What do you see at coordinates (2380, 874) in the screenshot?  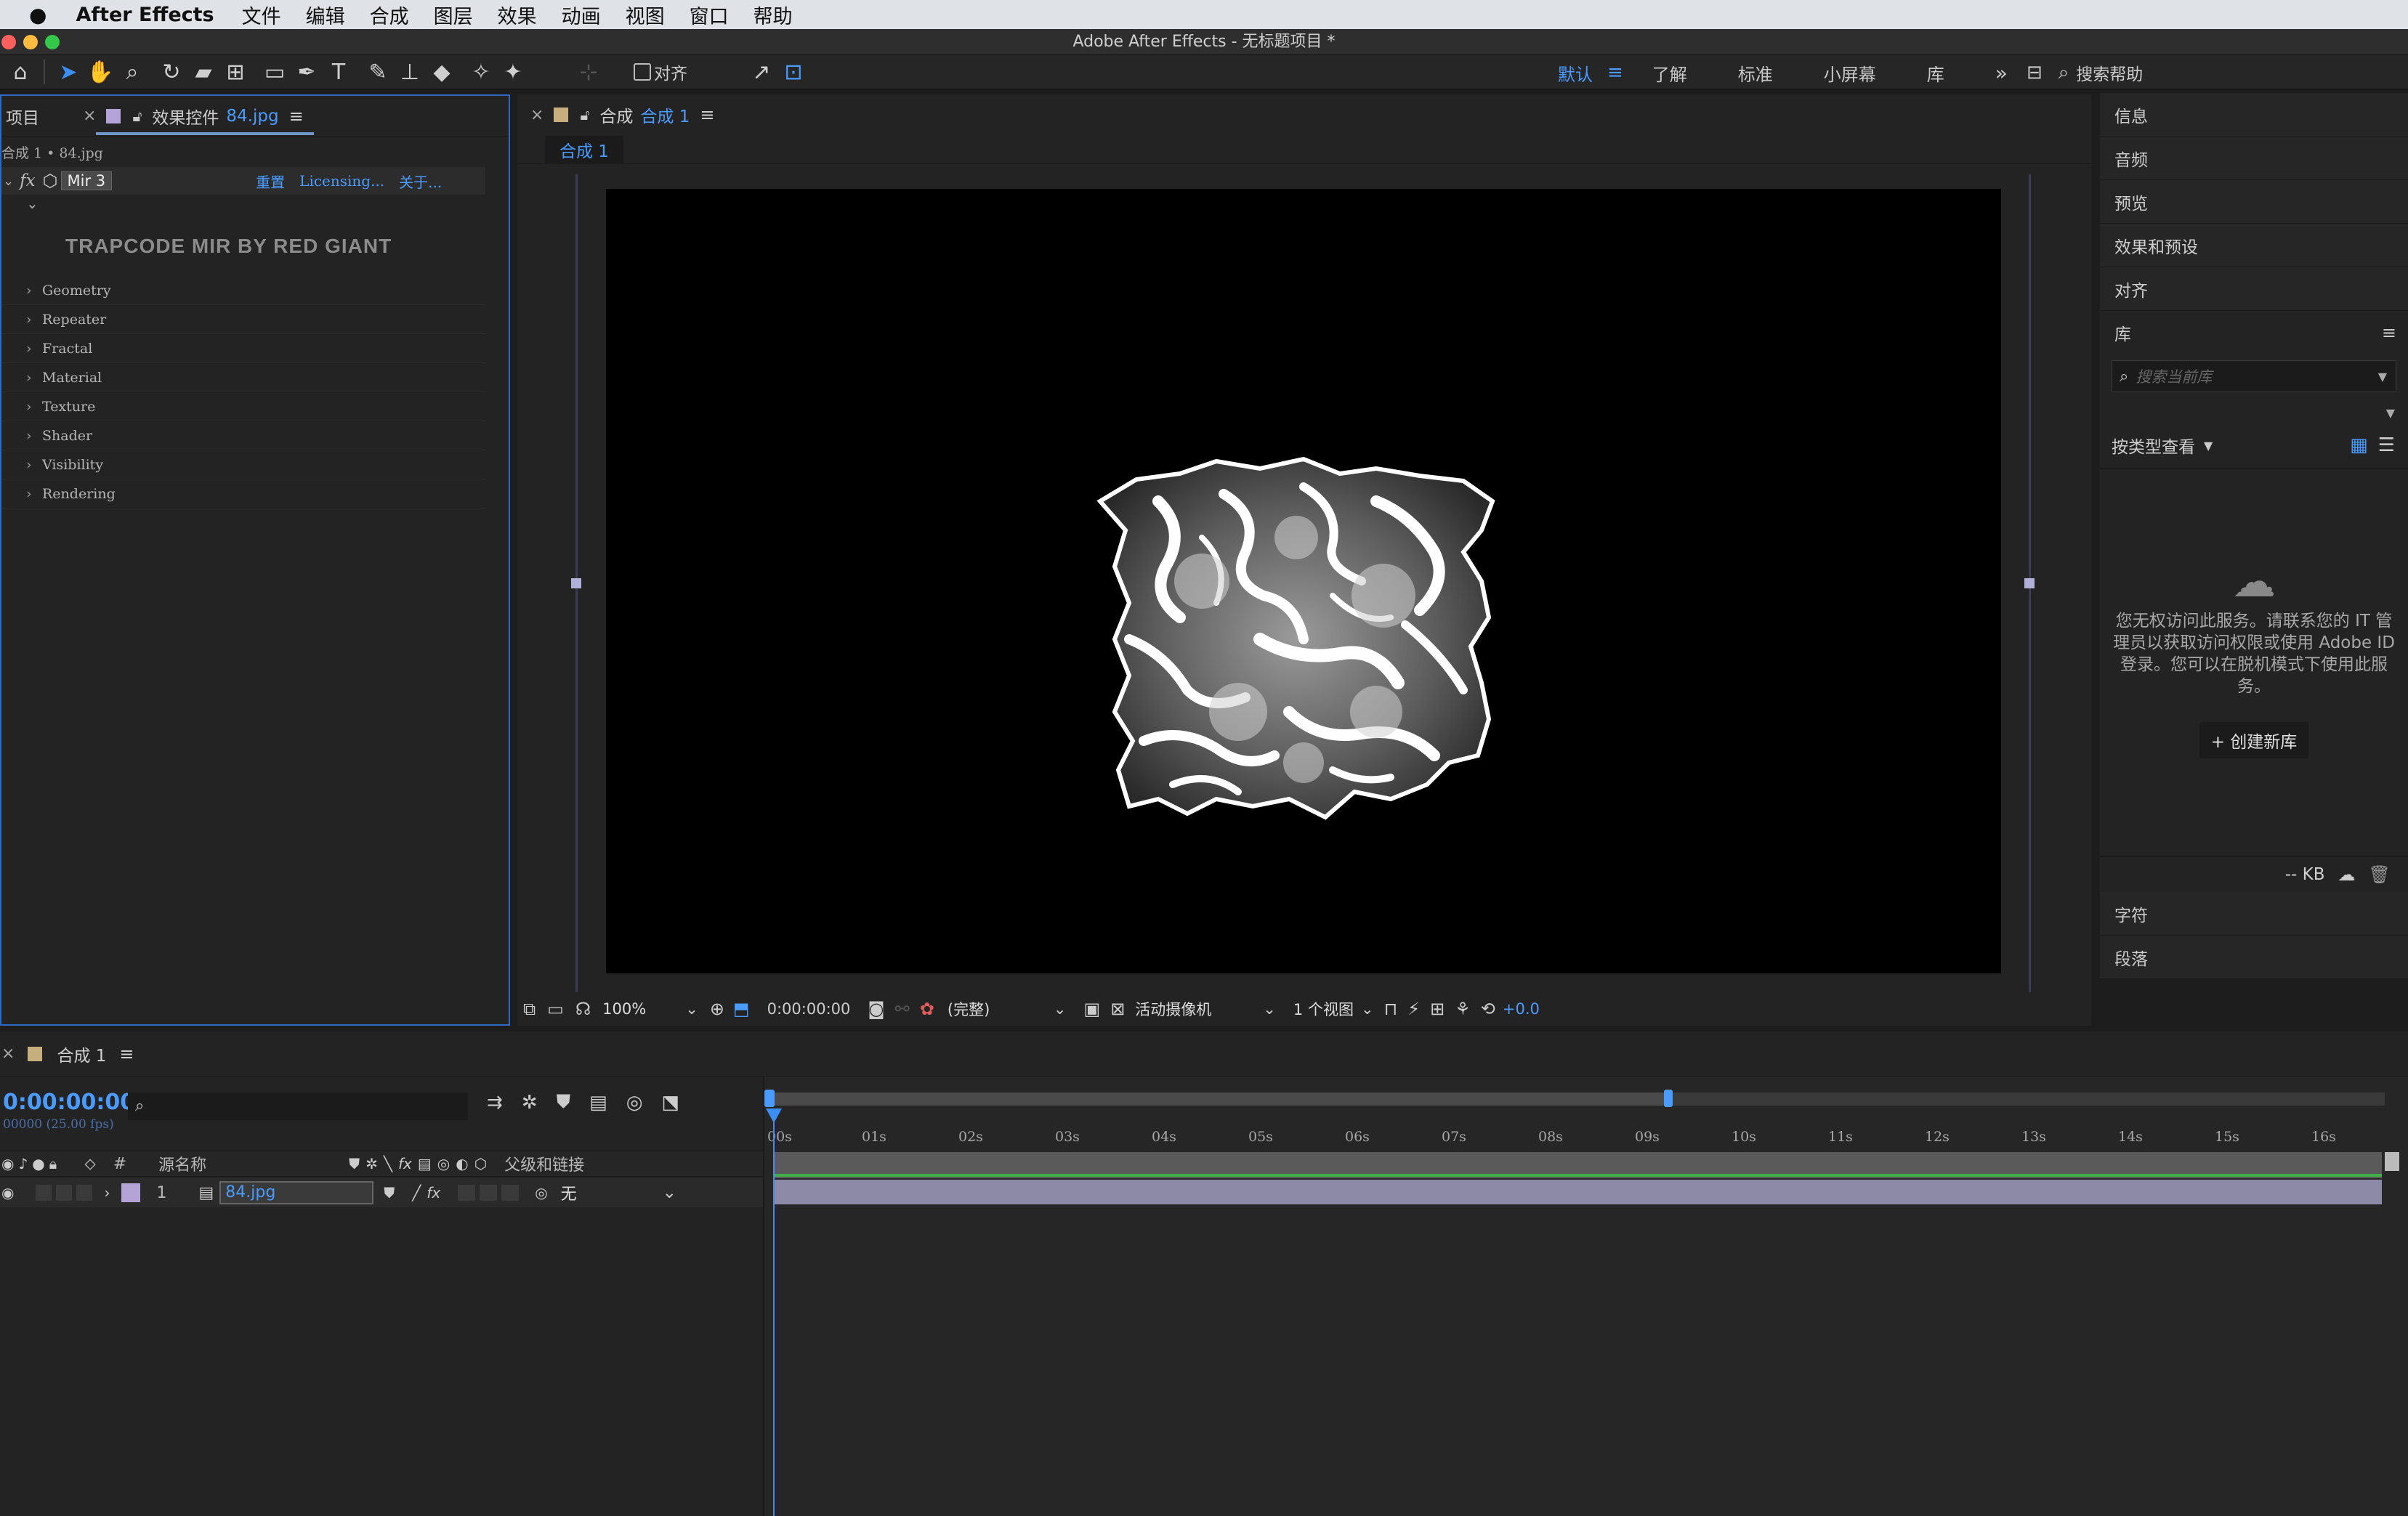 I see `trash-icon: 🗑︎` at bounding box center [2380, 874].